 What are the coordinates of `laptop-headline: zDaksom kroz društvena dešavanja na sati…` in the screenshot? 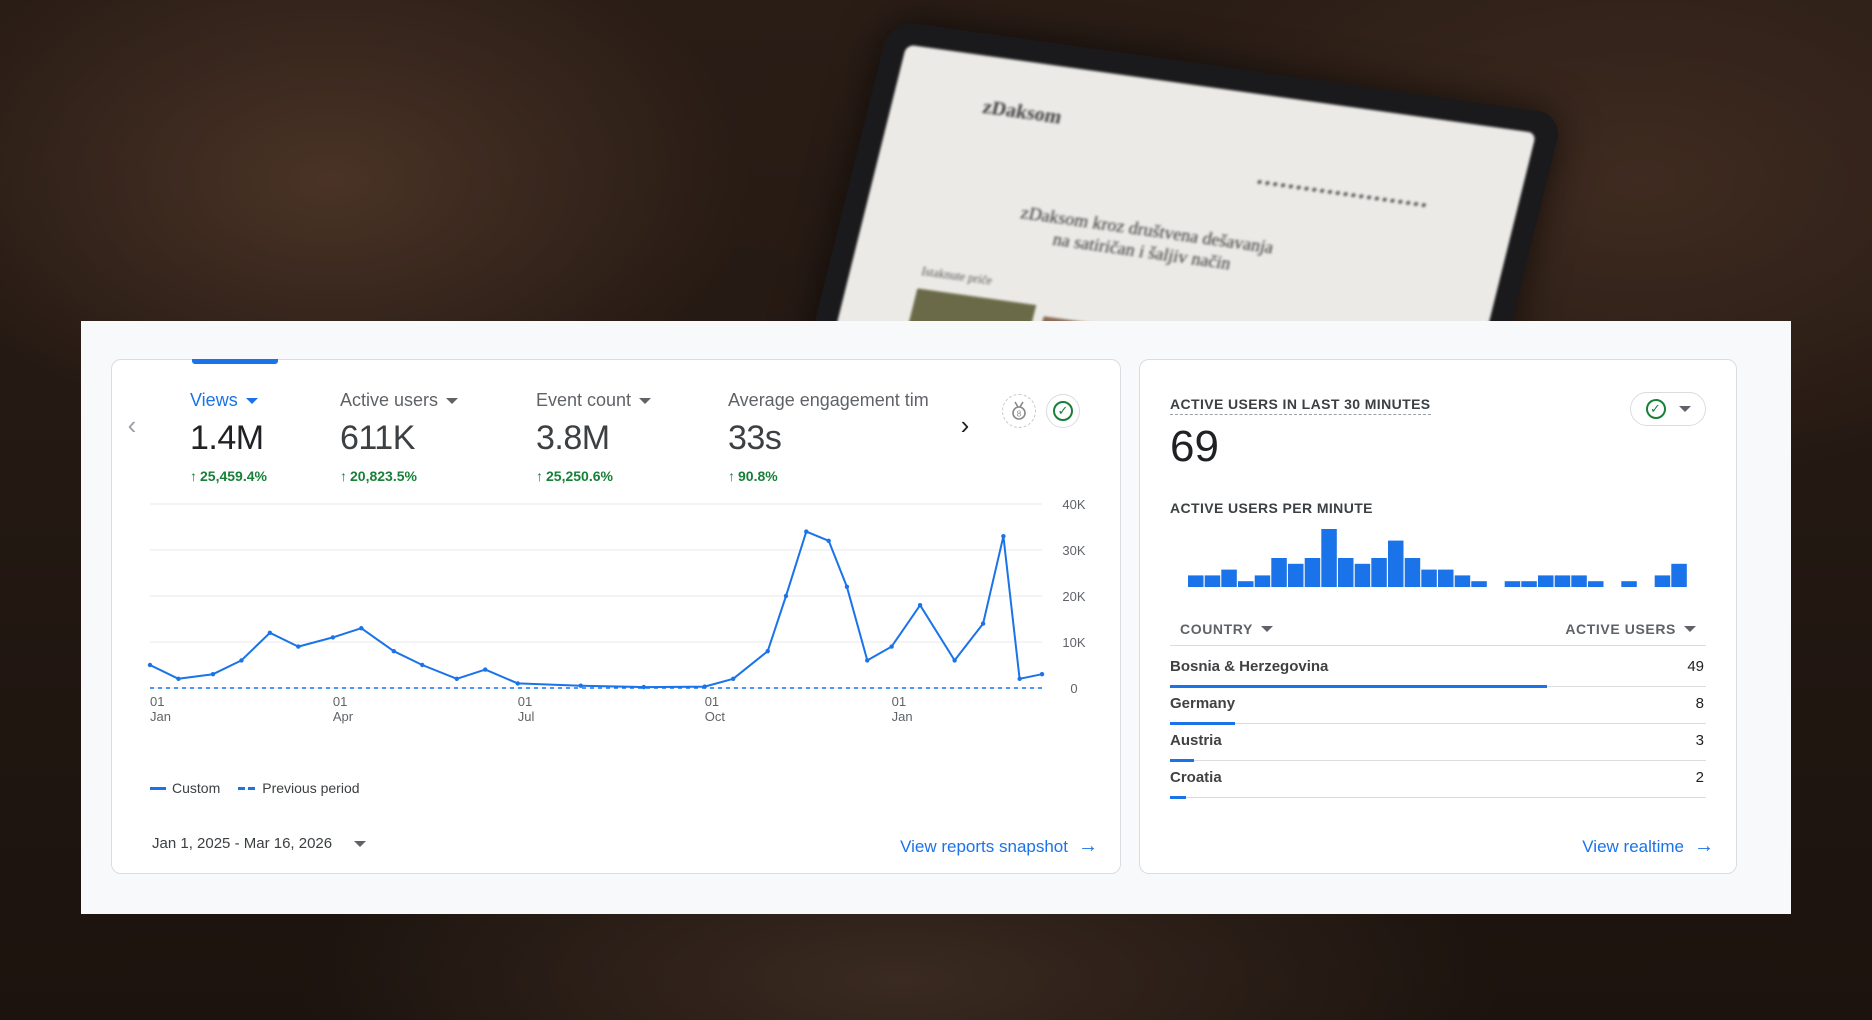 It's located at (1147, 238).